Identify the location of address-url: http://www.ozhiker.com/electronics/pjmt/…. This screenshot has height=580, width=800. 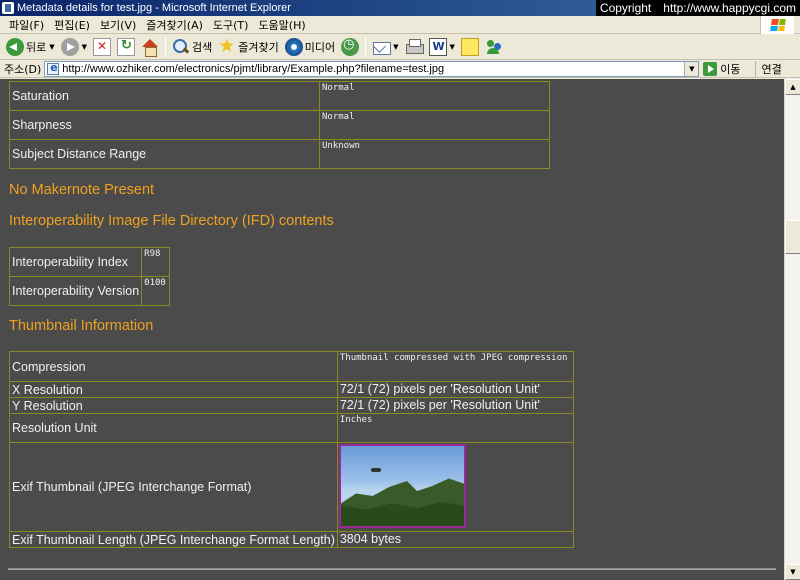
(253, 69).